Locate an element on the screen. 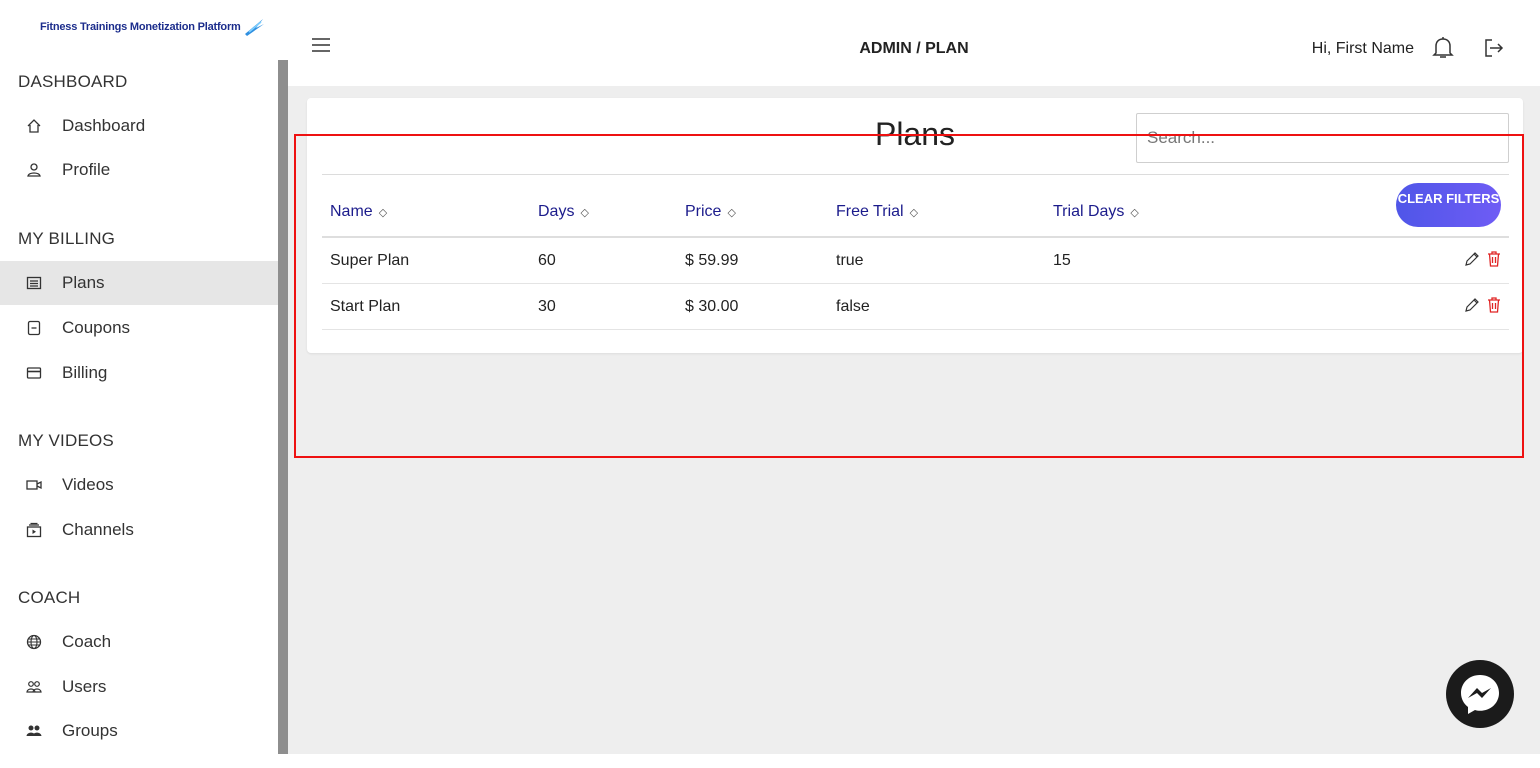  bell-icon is located at coordinates (1443, 48).